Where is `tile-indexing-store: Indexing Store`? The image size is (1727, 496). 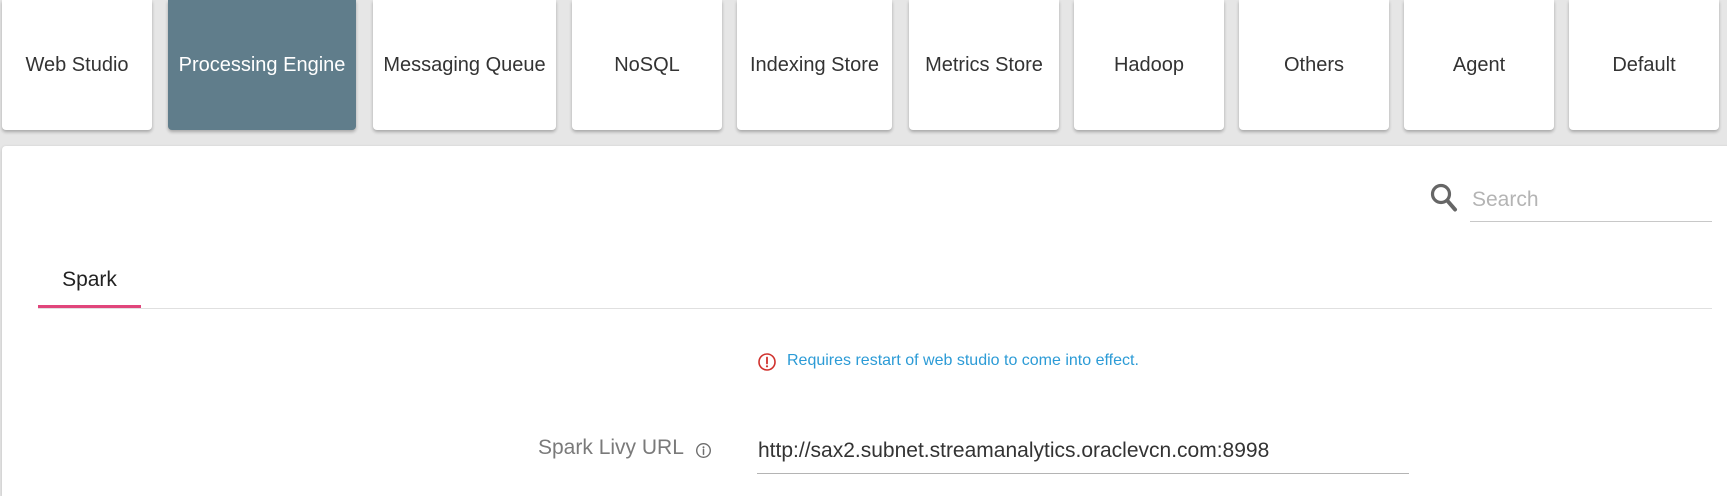
tile-indexing-store: Indexing Store is located at coordinates (814, 65).